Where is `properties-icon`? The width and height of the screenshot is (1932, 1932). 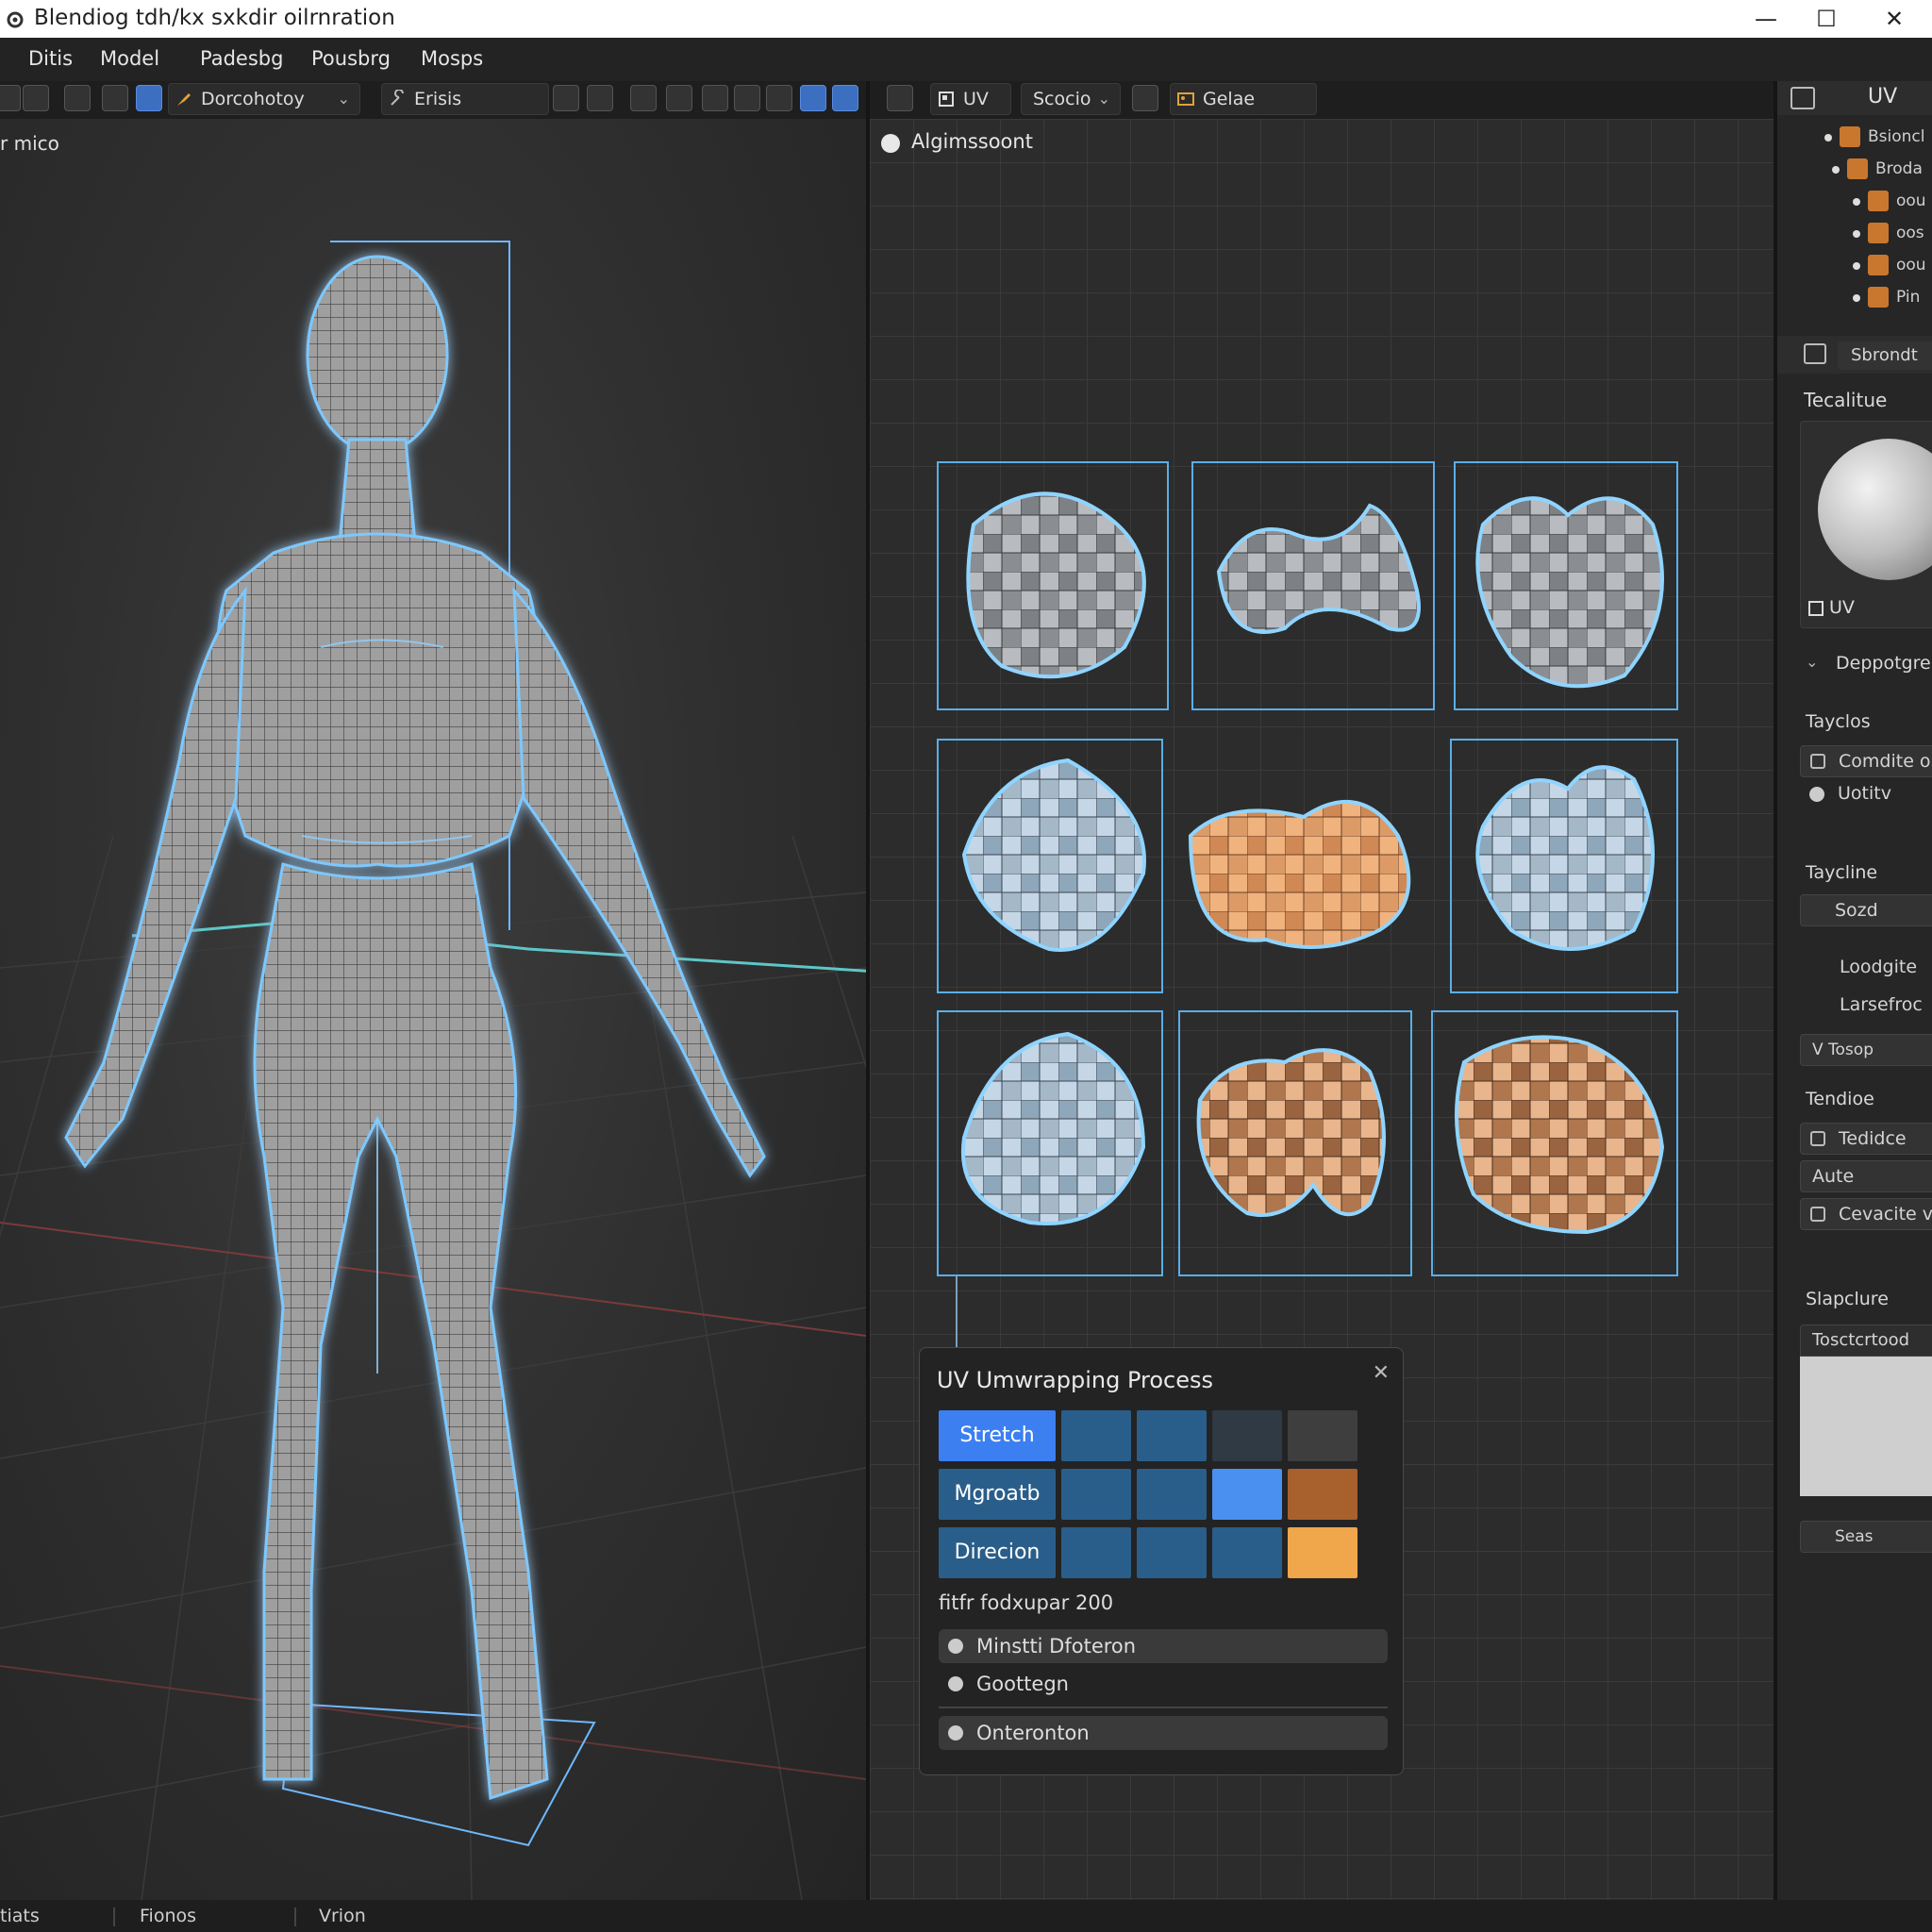 properties-icon is located at coordinates (1815, 353).